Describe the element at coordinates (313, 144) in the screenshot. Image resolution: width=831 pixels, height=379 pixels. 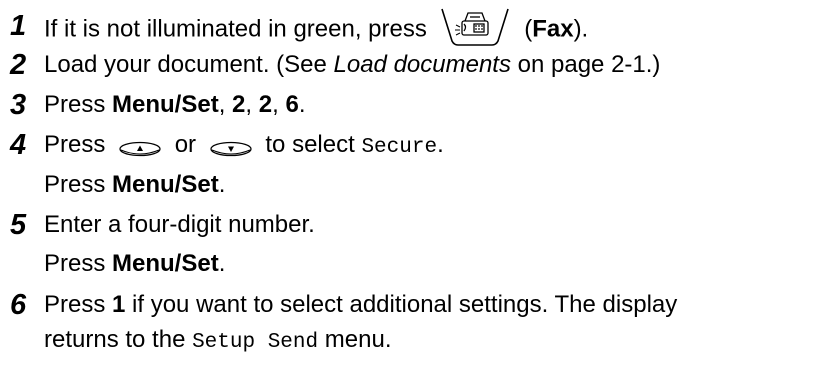
I see `step-text: to select` at that location.